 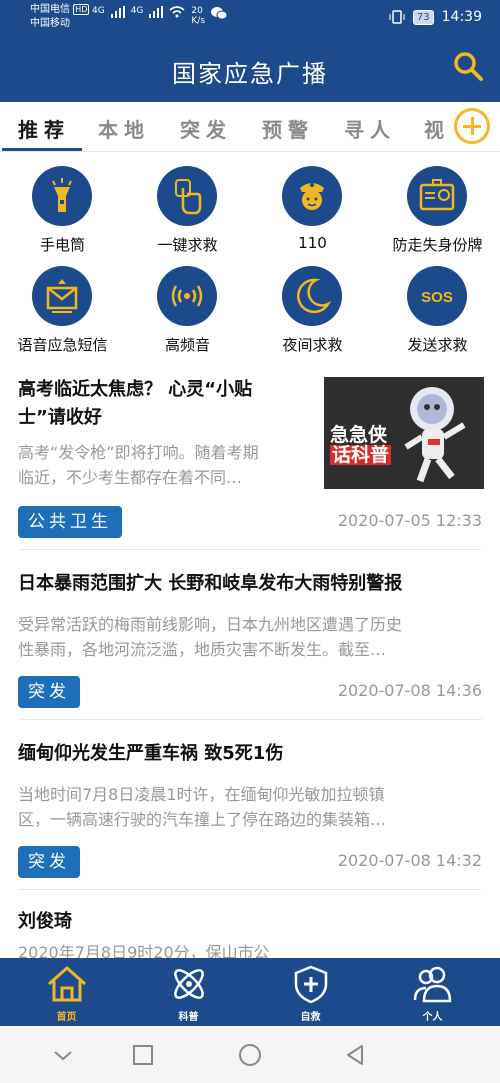 What do you see at coordinates (81, 9) in the screenshot?
I see `hd-badge: HD` at bounding box center [81, 9].